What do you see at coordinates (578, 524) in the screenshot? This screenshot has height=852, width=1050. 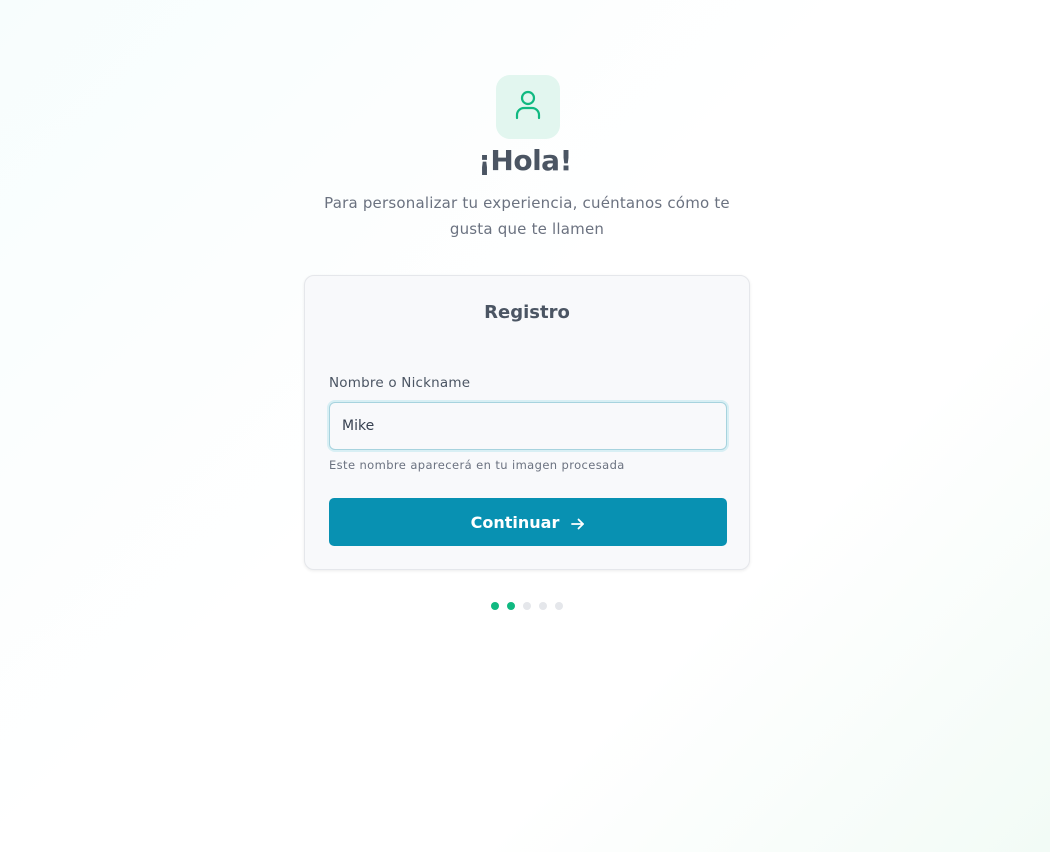 I see `arrow-right-icon` at bounding box center [578, 524].